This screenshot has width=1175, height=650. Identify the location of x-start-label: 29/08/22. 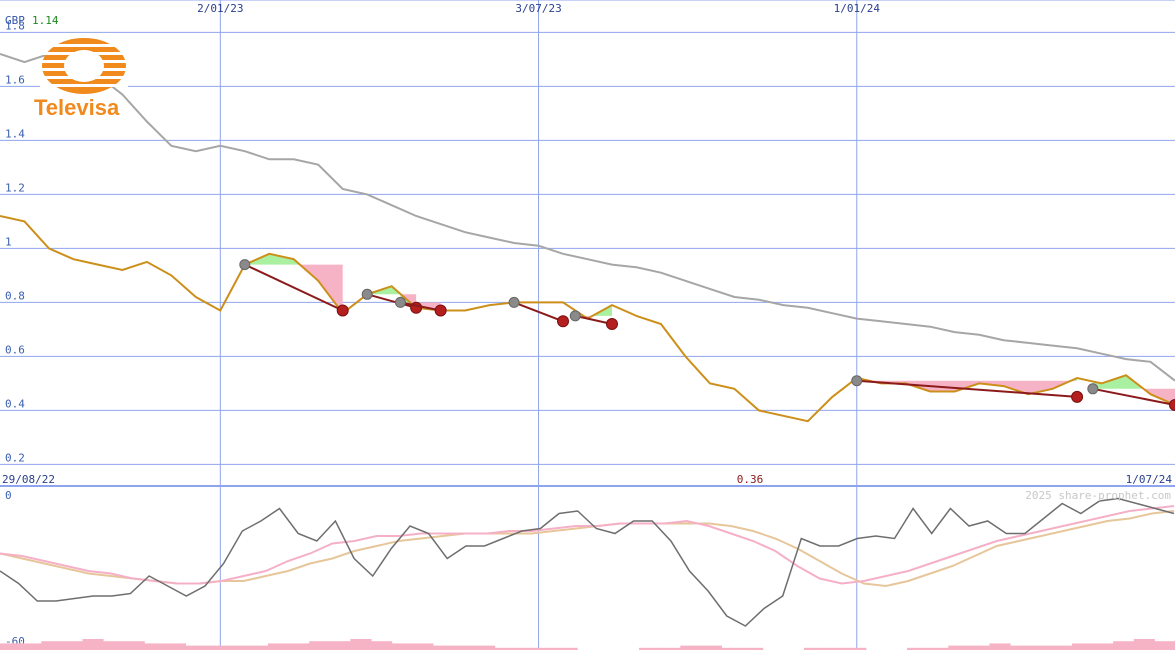
(28, 479).